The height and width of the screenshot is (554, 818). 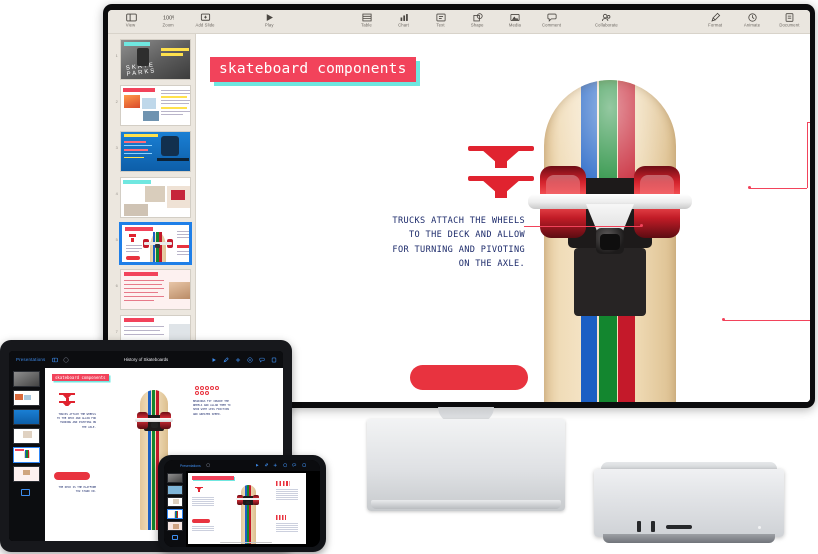 I want to click on iphone-slide-canvas, so click(x=247, y=508).